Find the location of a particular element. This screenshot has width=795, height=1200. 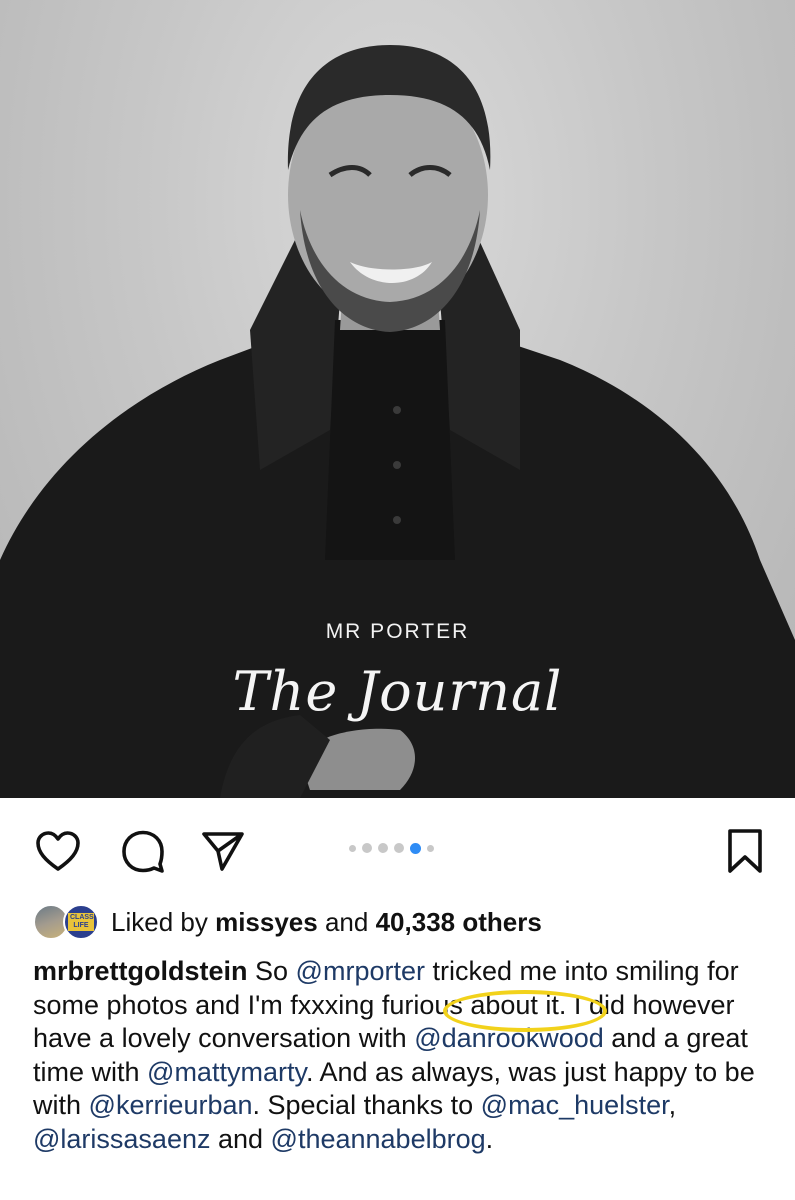

liker-username: missyes is located at coordinates (266, 922).